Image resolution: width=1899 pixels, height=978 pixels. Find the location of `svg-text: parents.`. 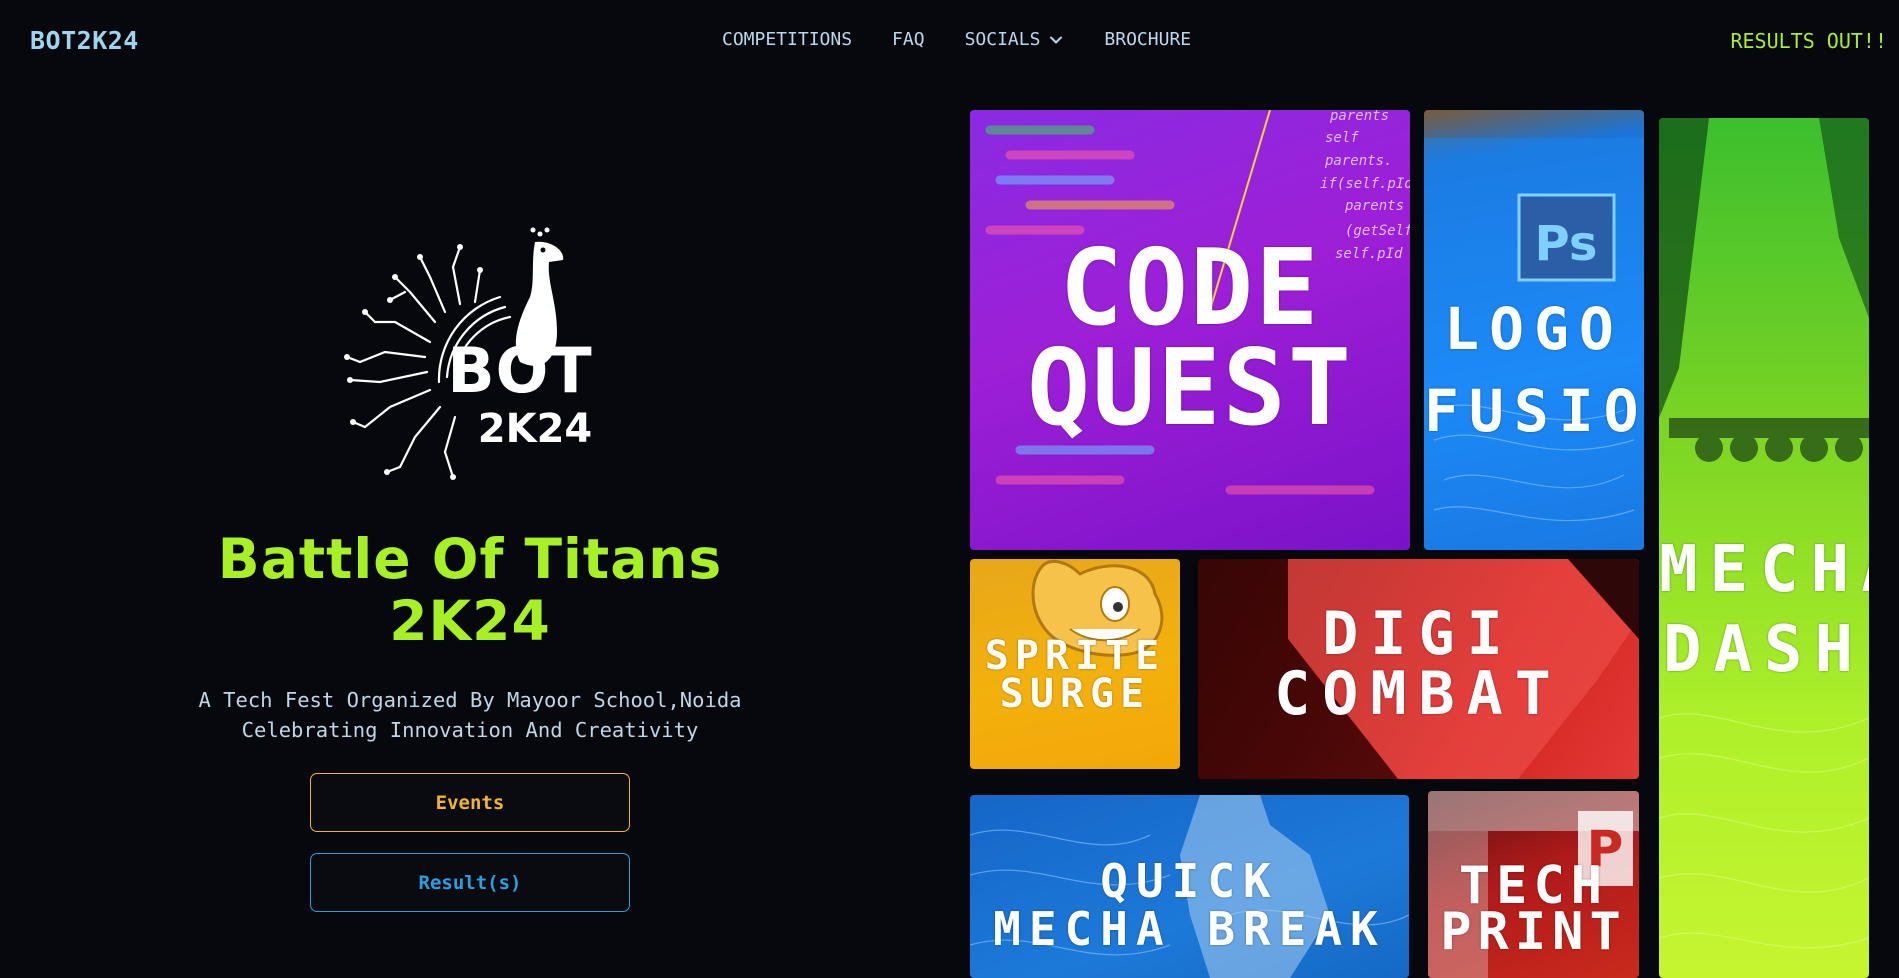

svg-text: parents. is located at coordinates (1358, 161).